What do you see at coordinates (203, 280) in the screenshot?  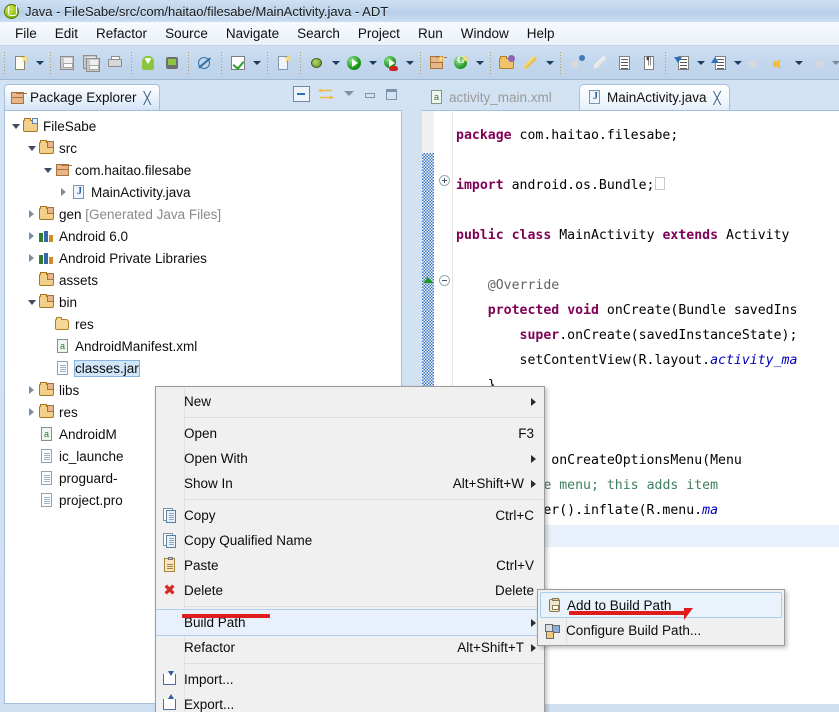 I see `tree-item-assets: assets` at bounding box center [203, 280].